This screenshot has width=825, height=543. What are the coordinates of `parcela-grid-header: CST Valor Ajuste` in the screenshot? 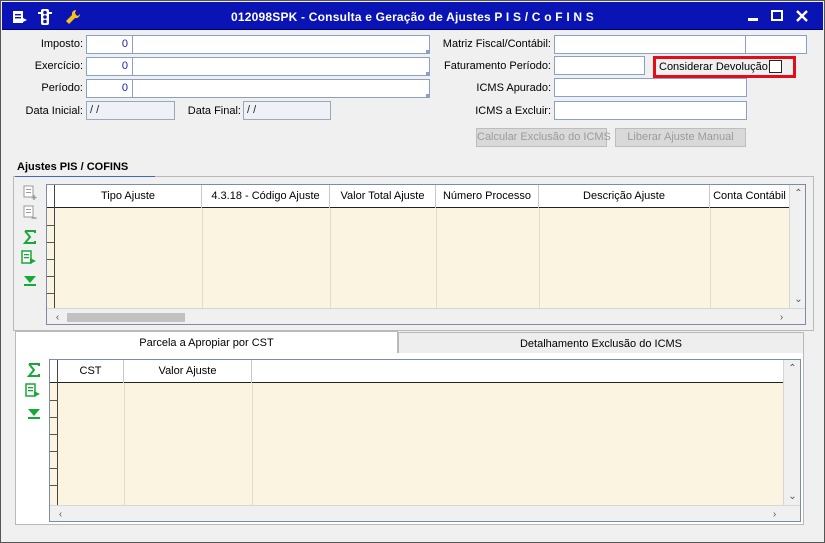 It's located at (425, 371).